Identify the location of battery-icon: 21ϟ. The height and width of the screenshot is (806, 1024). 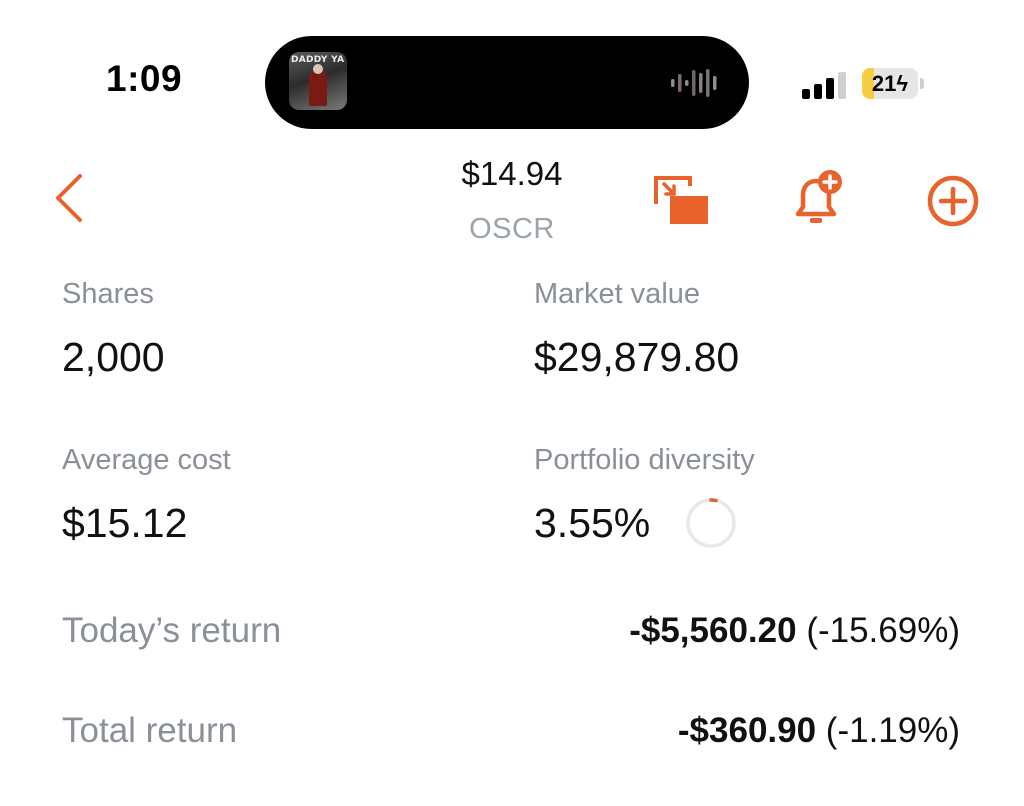
(890, 83).